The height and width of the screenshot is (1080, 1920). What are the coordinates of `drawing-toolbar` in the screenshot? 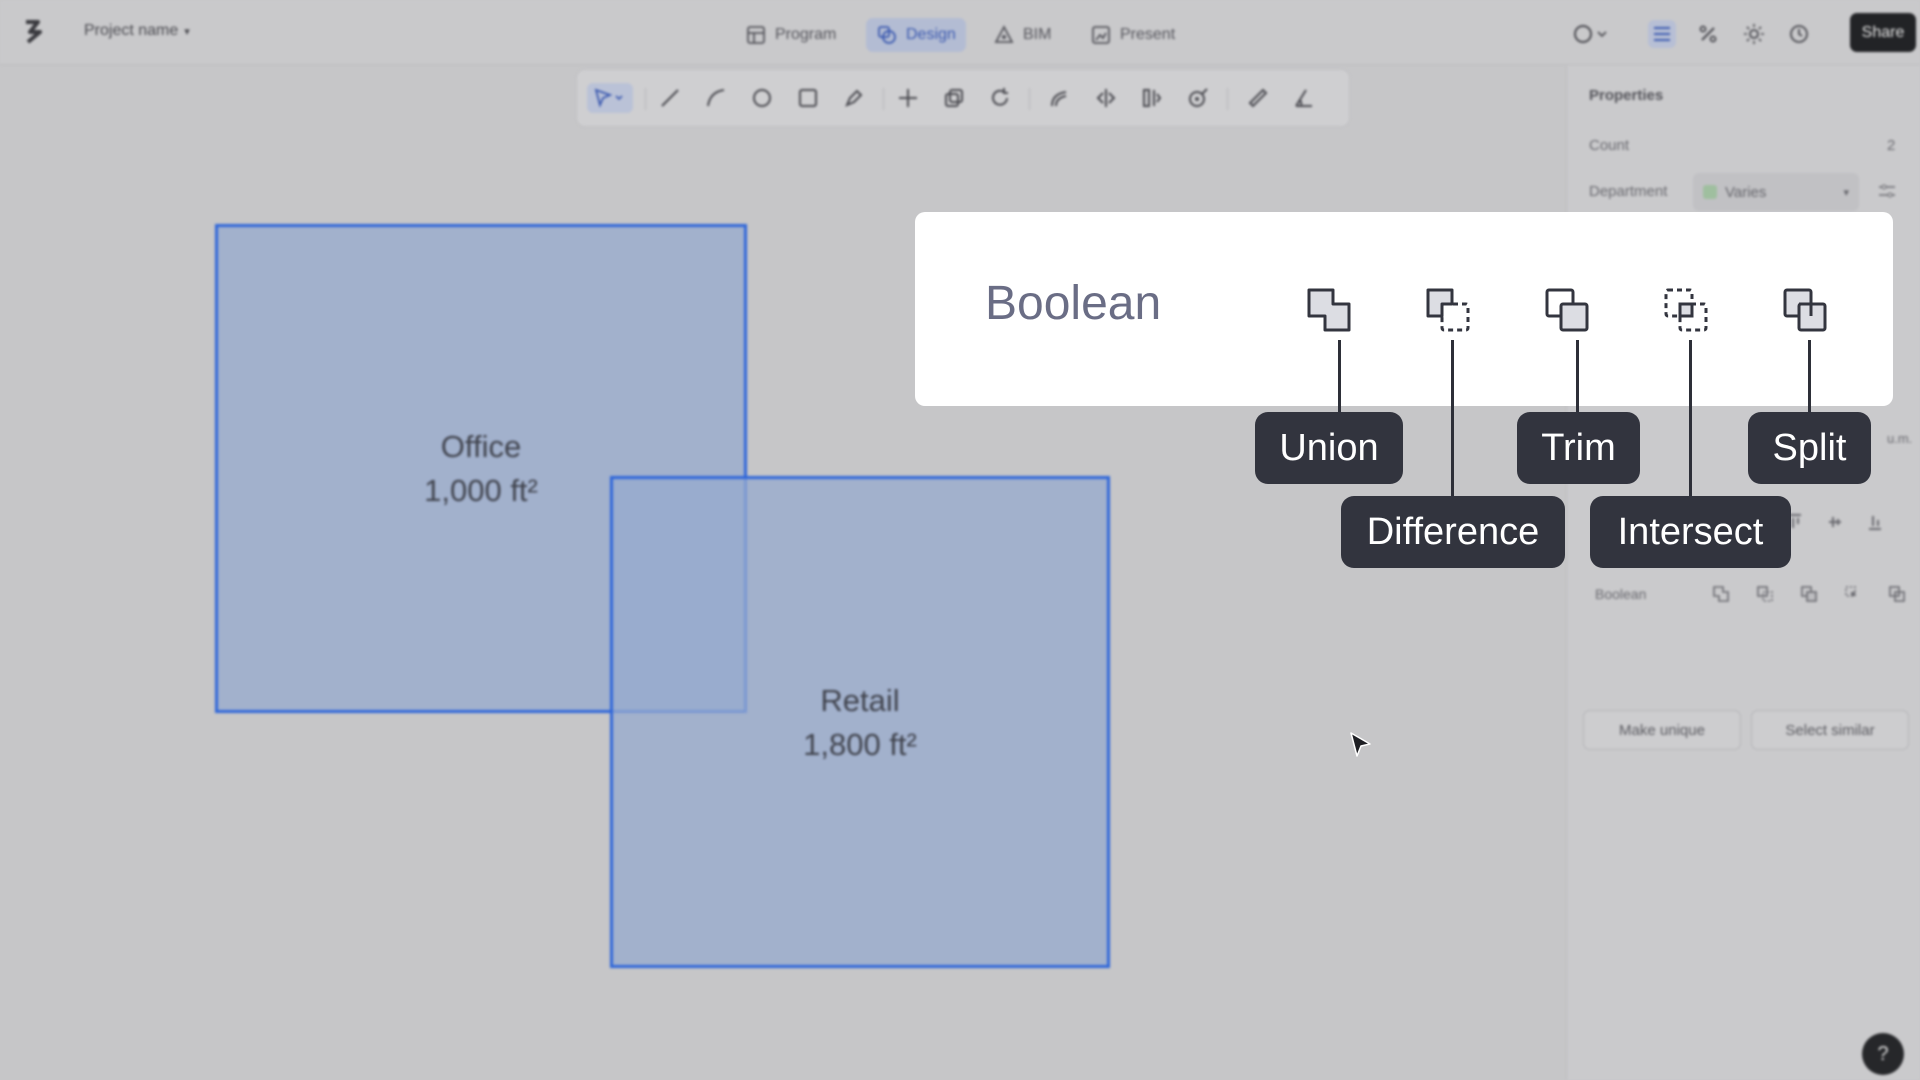 It's located at (963, 98).